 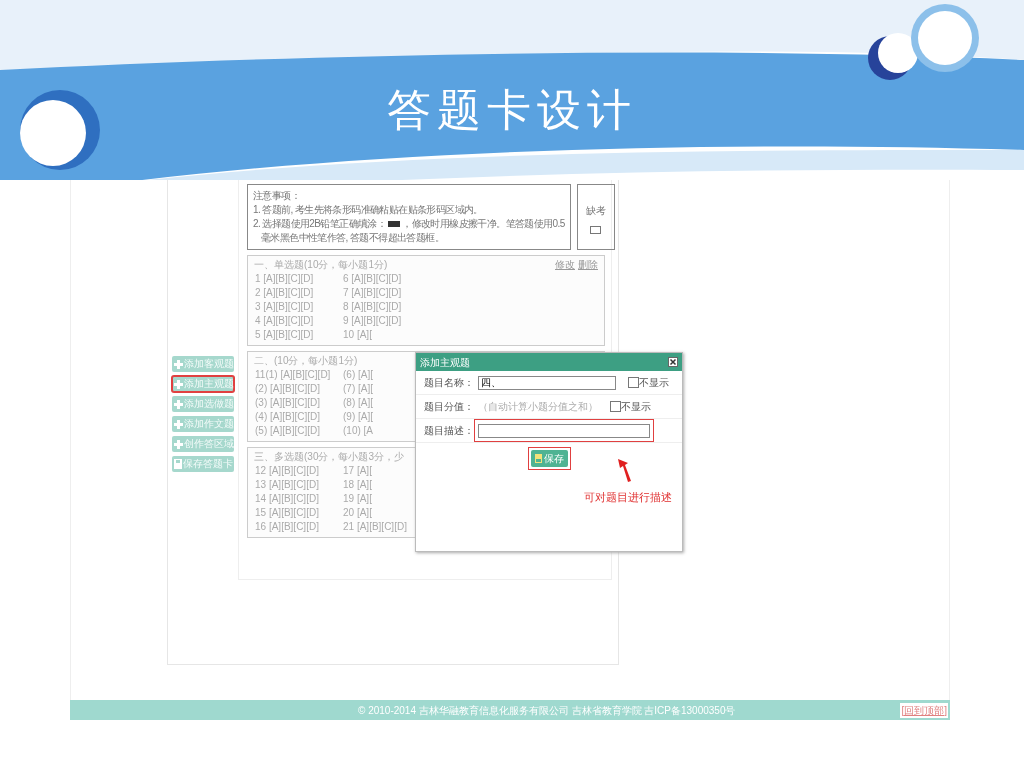 What do you see at coordinates (595, 211) in the screenshot?
I see `absent-label: 缺考` at bounding box center [595, 211].